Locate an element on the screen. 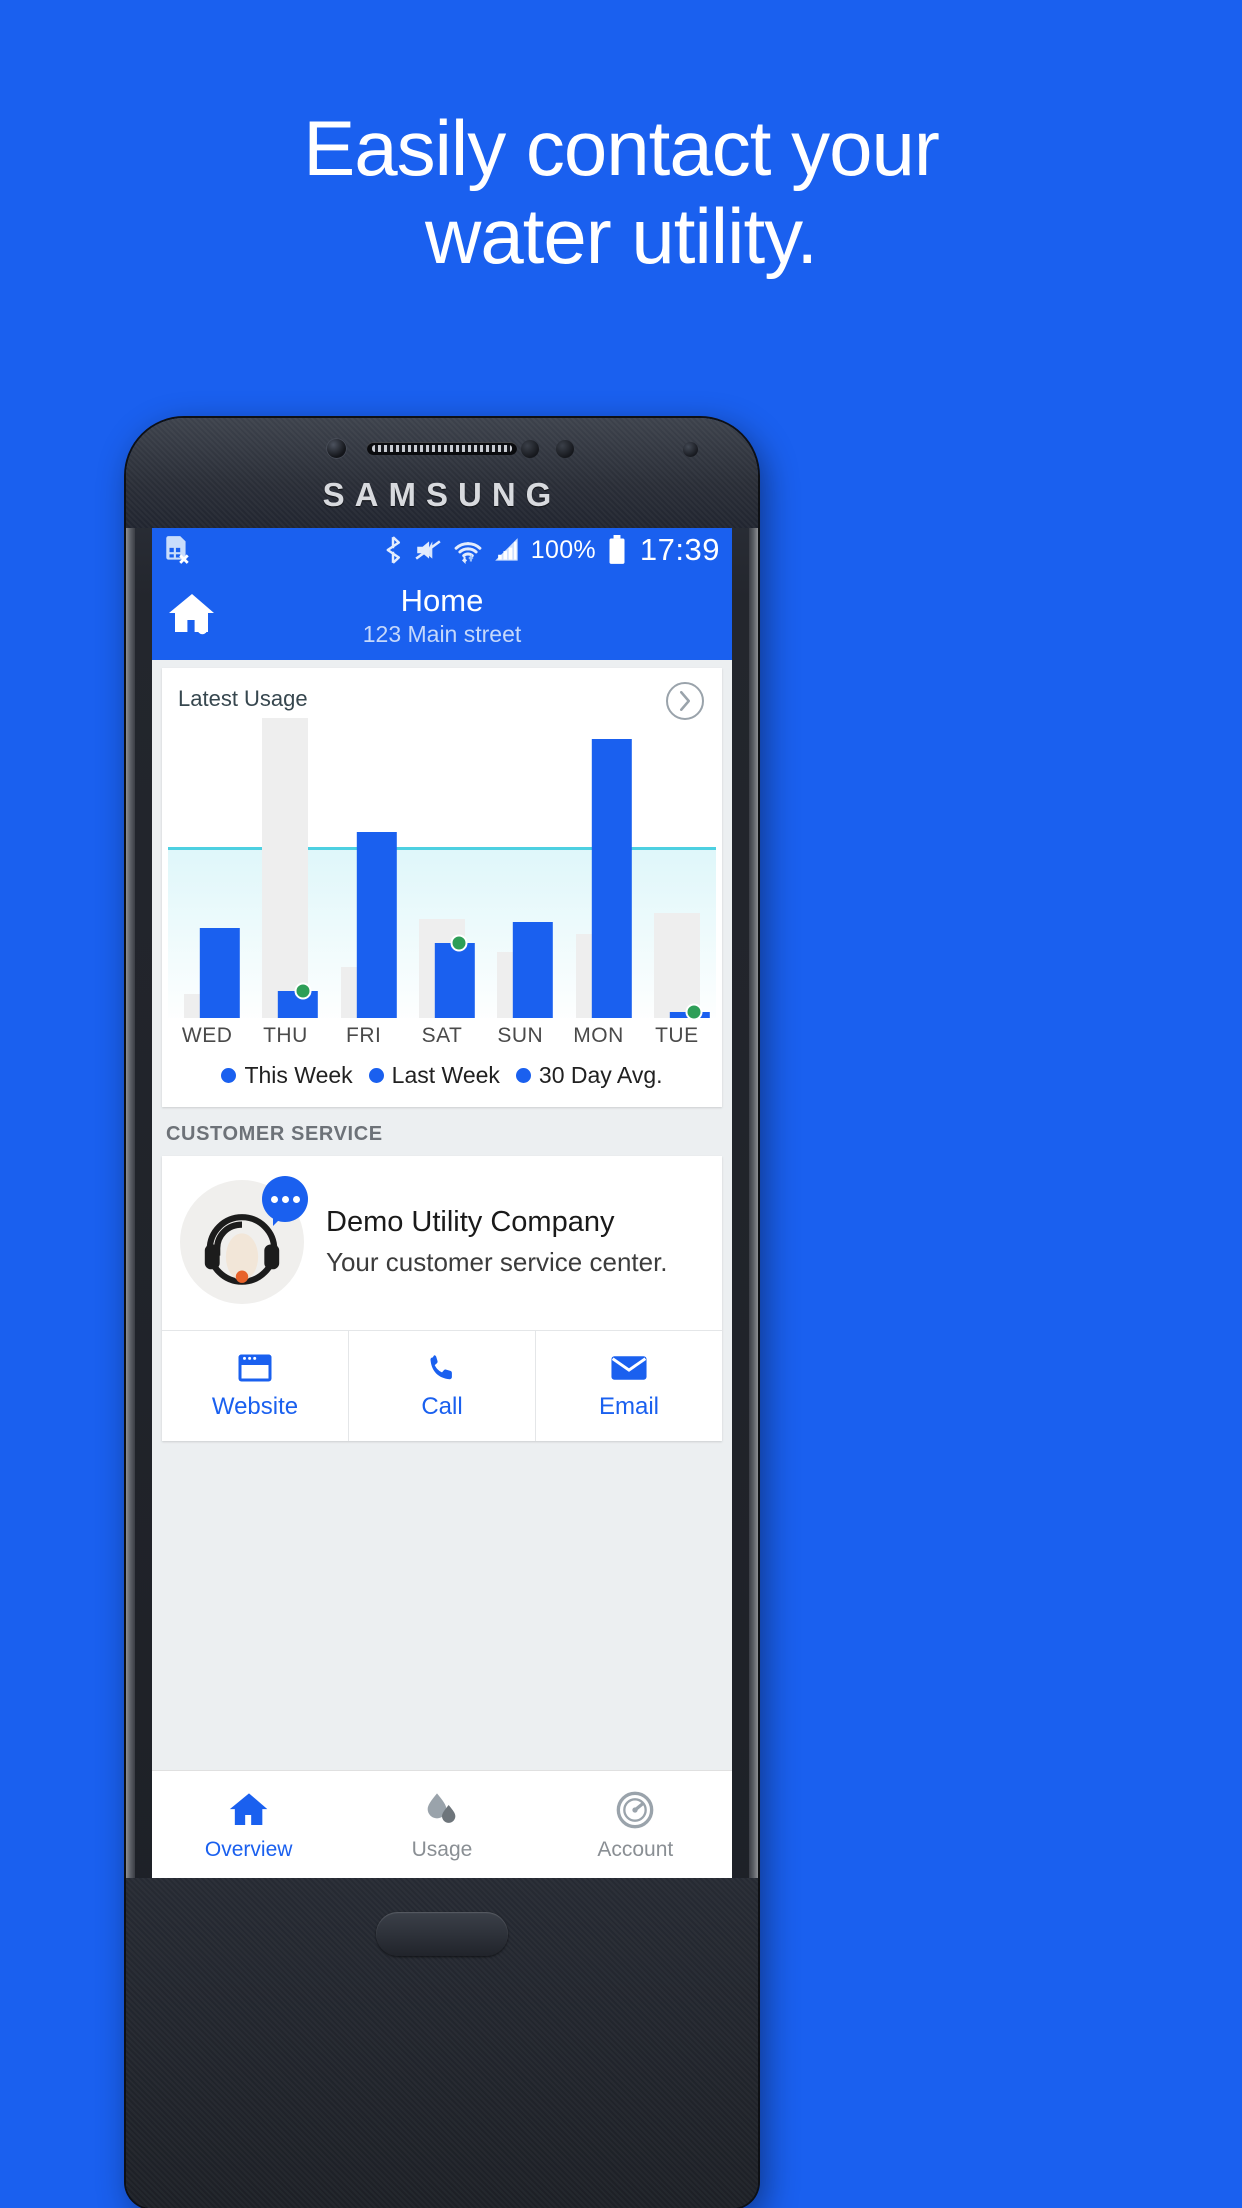 Image resolution: width=1242 pixels, height=2208 pixels. website-button: Website is located at coordinates (255, 1386).